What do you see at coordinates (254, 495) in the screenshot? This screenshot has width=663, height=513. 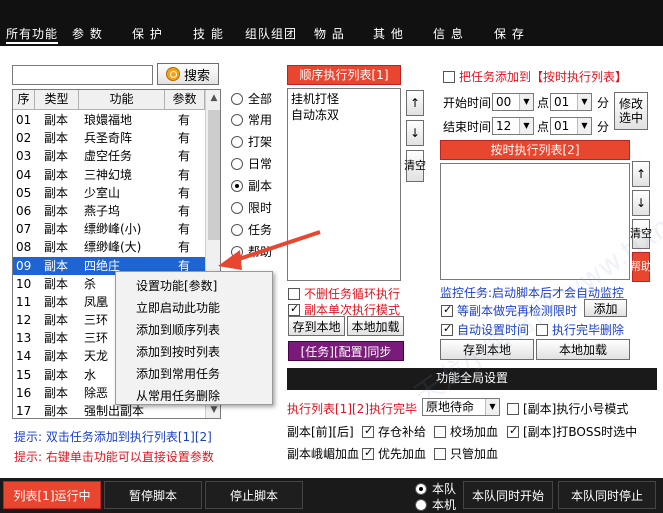 I see `stop-script-button: 停止脚本` at bounding box center [254, 495].